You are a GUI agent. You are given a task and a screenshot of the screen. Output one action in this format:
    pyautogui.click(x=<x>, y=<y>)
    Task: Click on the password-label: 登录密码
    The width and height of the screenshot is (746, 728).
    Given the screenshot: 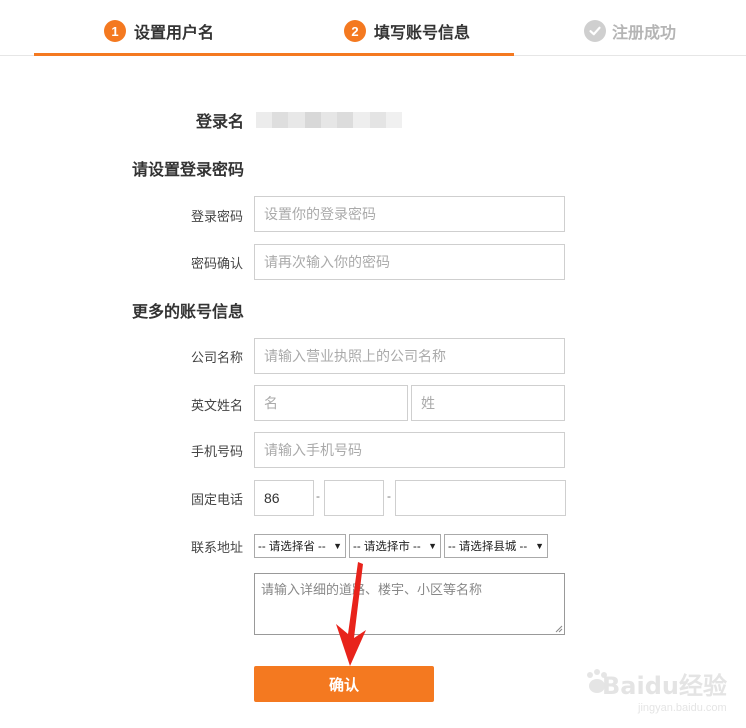 What is the action you would take?
    pyautogui.click(x=216, y=216)
    